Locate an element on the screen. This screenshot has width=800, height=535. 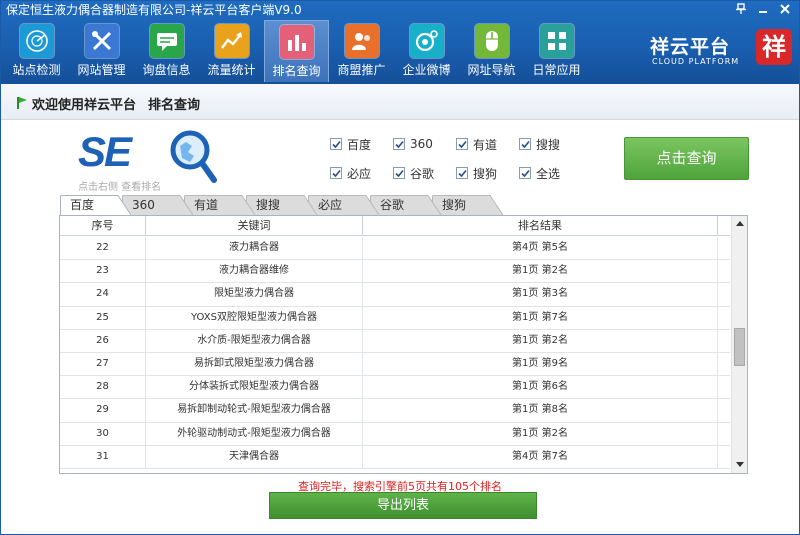
table-row: 25 YOXS双腔限矩型液力偶合器 第1页 第7名 is located at coordinates (395, 318).